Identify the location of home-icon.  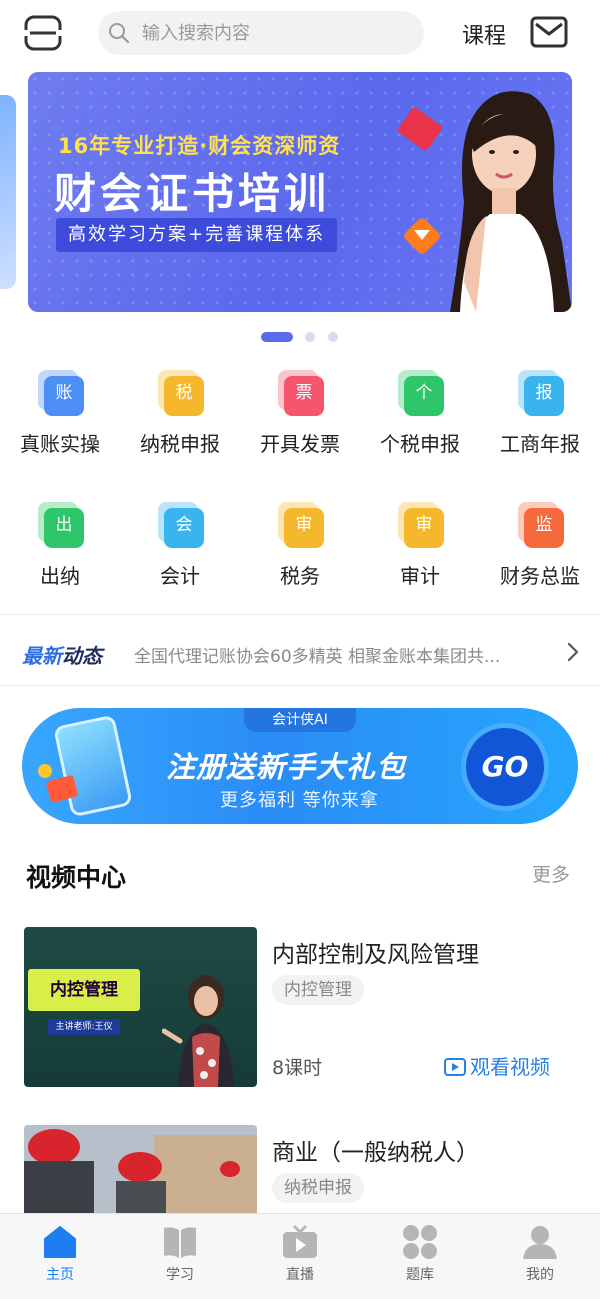
(60, 1242).